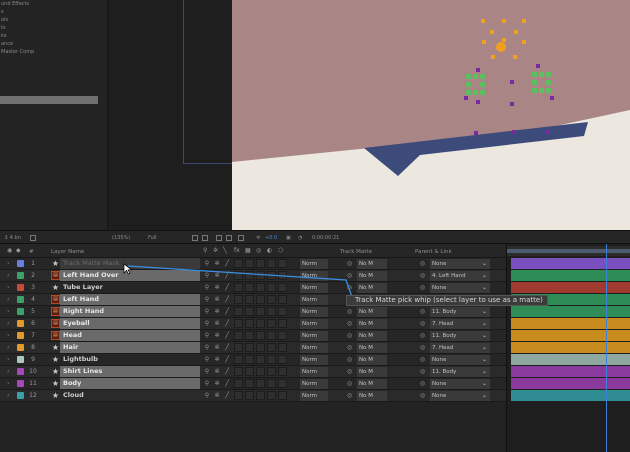  I want to click on layer-name: Body, so click(130, 383).